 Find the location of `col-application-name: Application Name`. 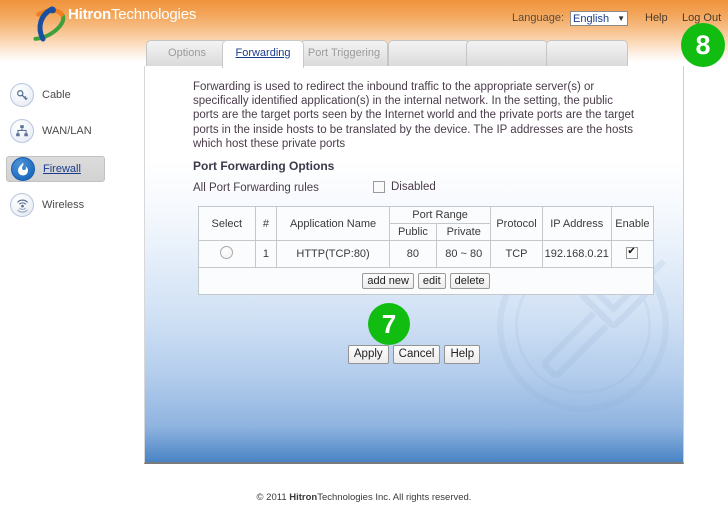

col-application-name: Application Name is located at coordinates (333, 223).